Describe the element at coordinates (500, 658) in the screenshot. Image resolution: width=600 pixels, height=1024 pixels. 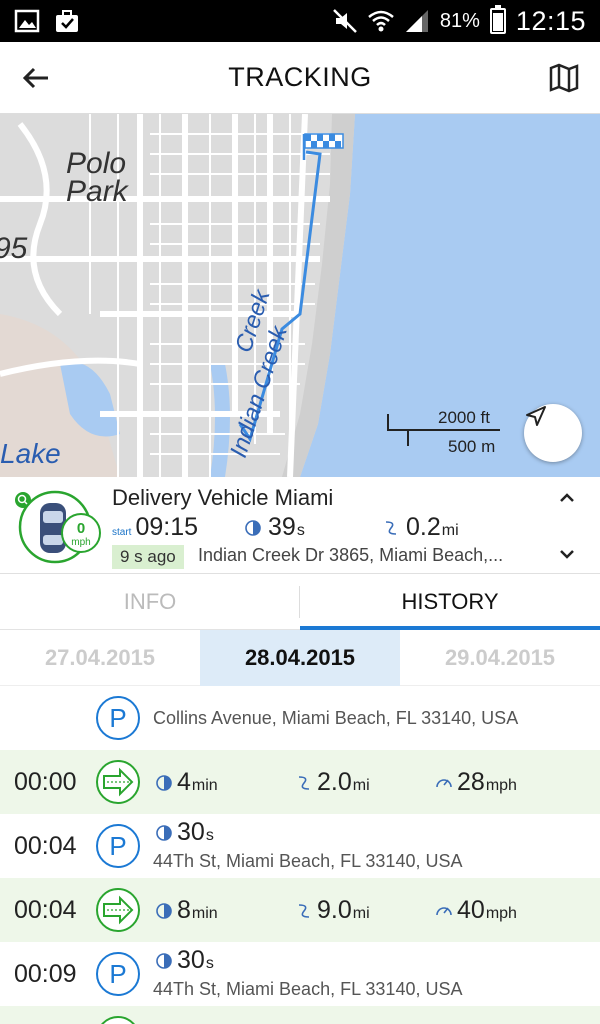
I see `date-next: 29.04.2015` at that location.